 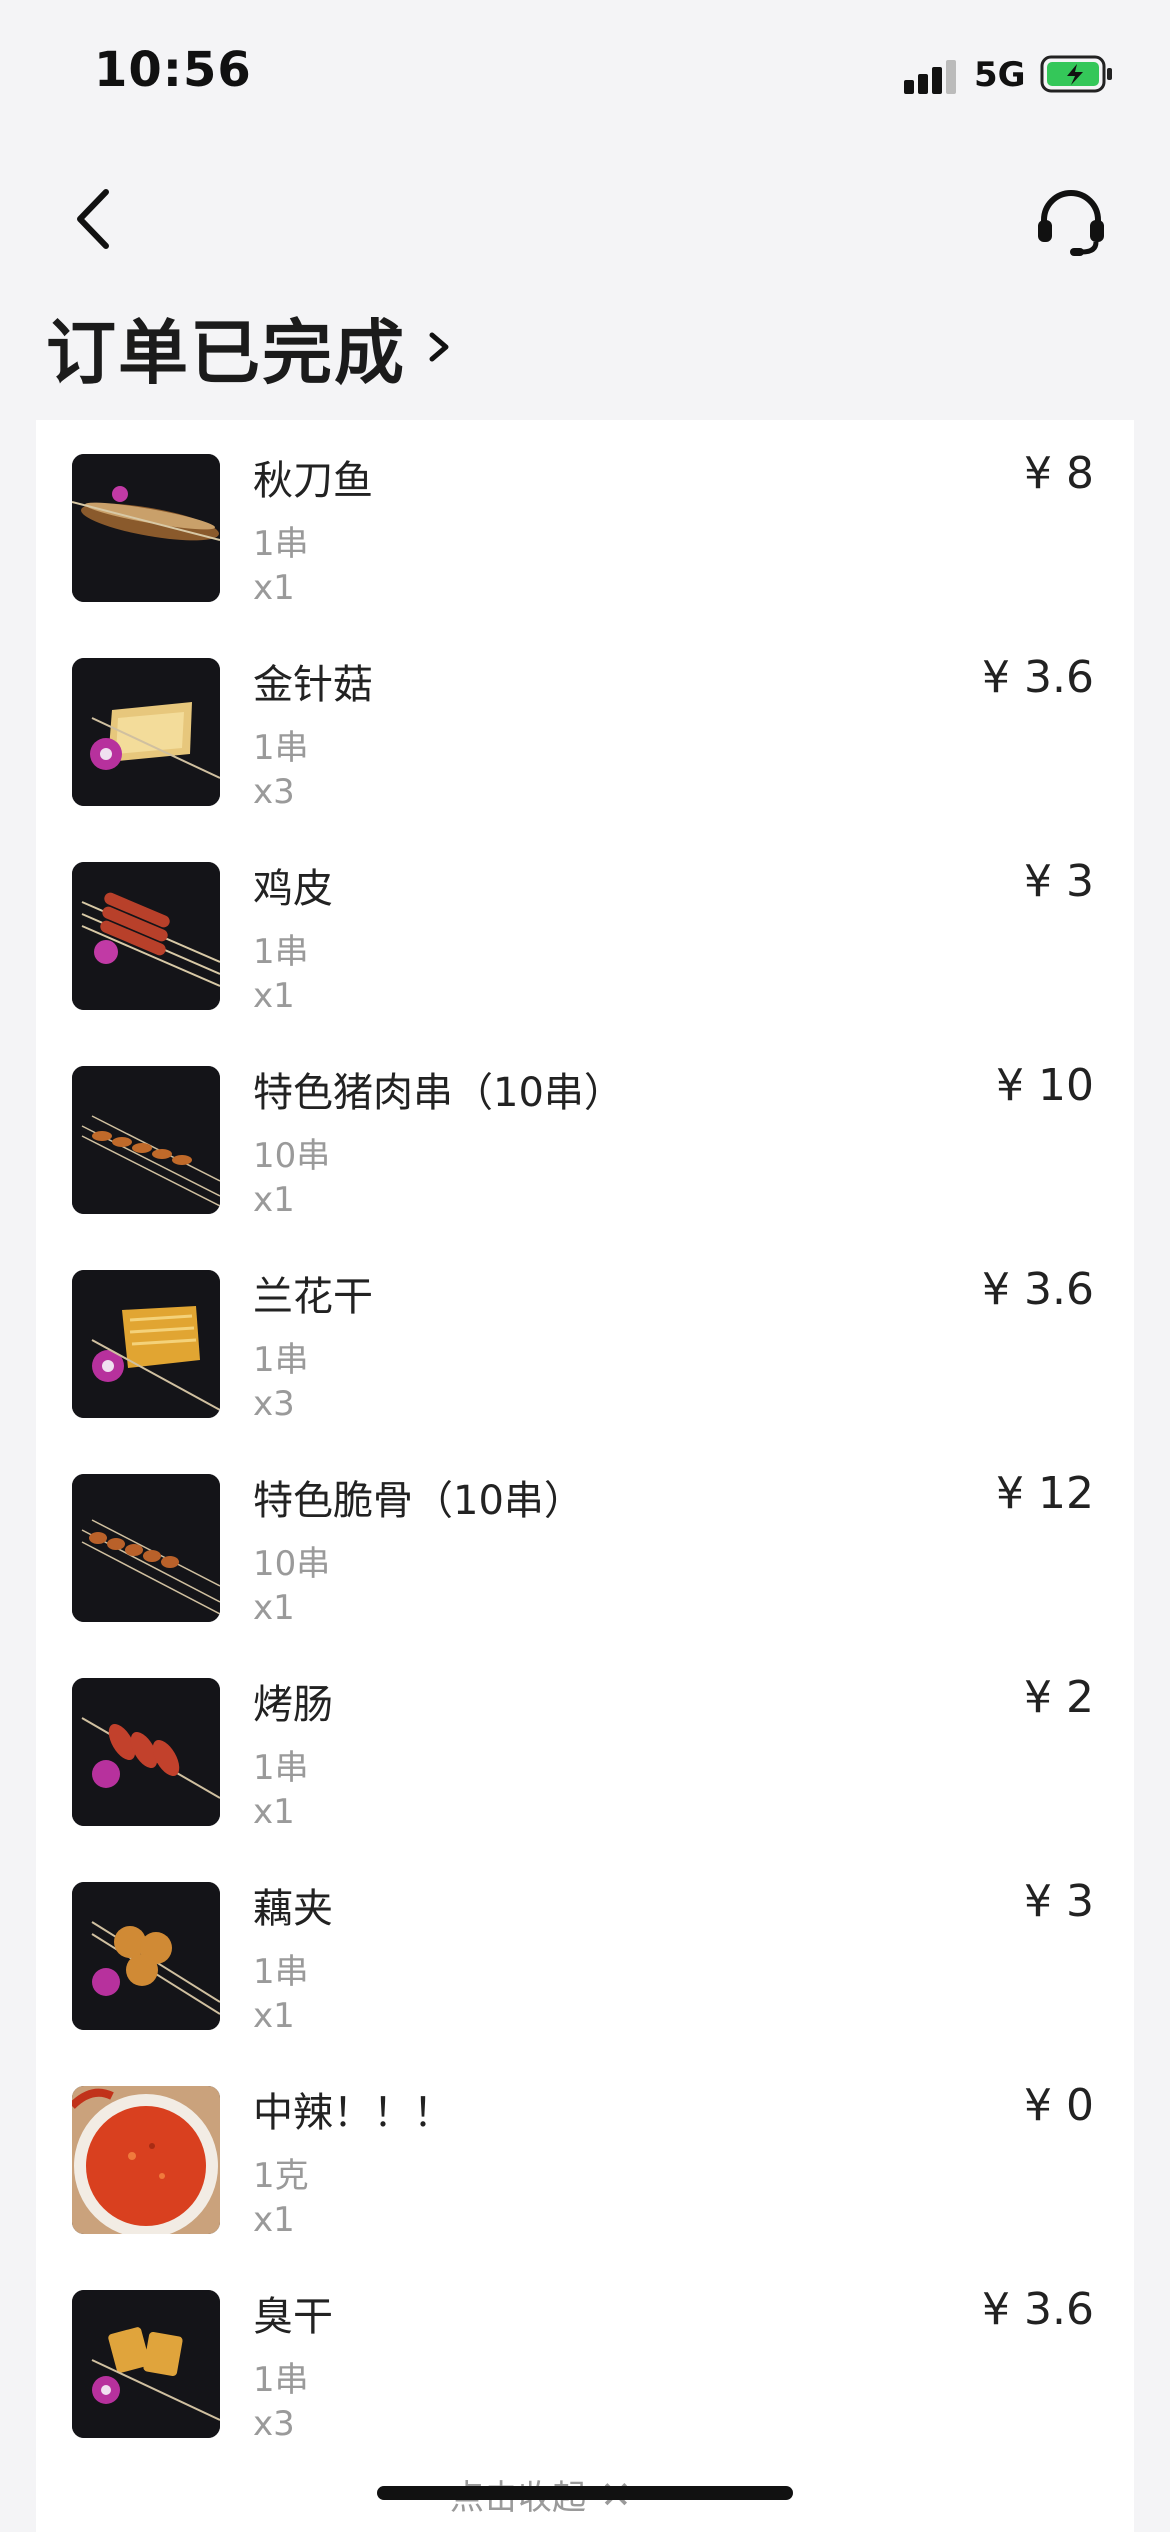 I want to click on item-price: ¥ 2, so click(x=1059, y=1697).